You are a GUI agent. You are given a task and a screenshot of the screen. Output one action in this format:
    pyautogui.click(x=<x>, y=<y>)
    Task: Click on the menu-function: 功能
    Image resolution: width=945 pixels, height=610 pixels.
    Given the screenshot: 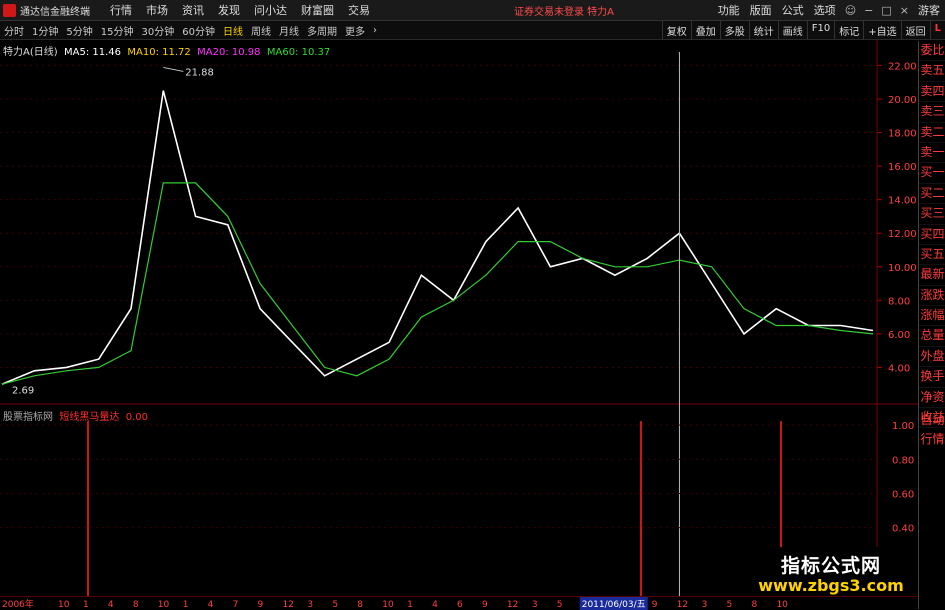 What is the action you would take?
    pyautogui.click(x=729, y=10)
    